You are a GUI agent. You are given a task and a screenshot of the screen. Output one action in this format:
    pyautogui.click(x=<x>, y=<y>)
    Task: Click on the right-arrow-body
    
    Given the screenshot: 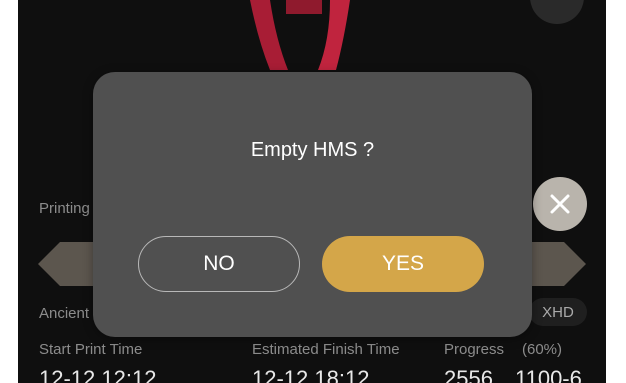 What is the action you would take?
    pyautogui.click(x=546, y=264)
    